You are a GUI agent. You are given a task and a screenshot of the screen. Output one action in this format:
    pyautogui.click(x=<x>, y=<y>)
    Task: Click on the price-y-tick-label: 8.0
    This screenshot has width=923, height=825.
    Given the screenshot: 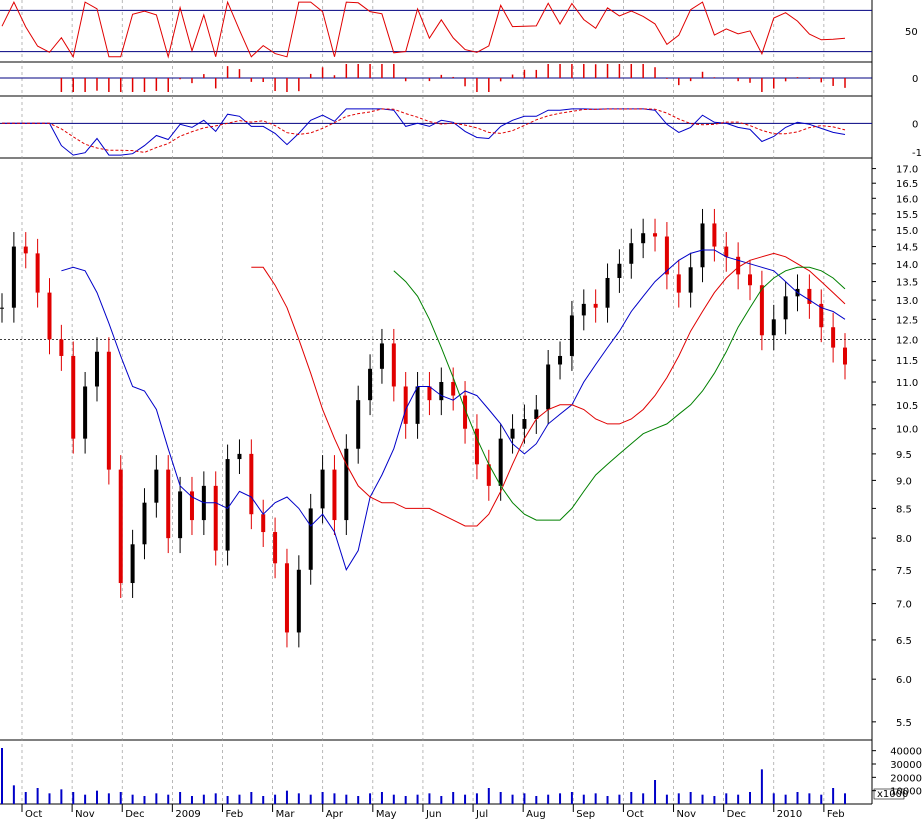 What is the action you would take?
    pyautogui.click(x=904, y=539)
    